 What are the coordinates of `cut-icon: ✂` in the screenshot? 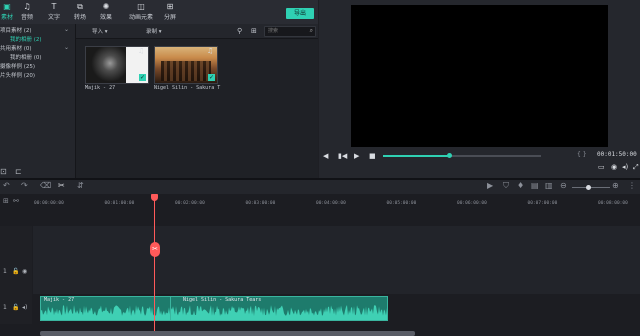 It's located at (61, 185).